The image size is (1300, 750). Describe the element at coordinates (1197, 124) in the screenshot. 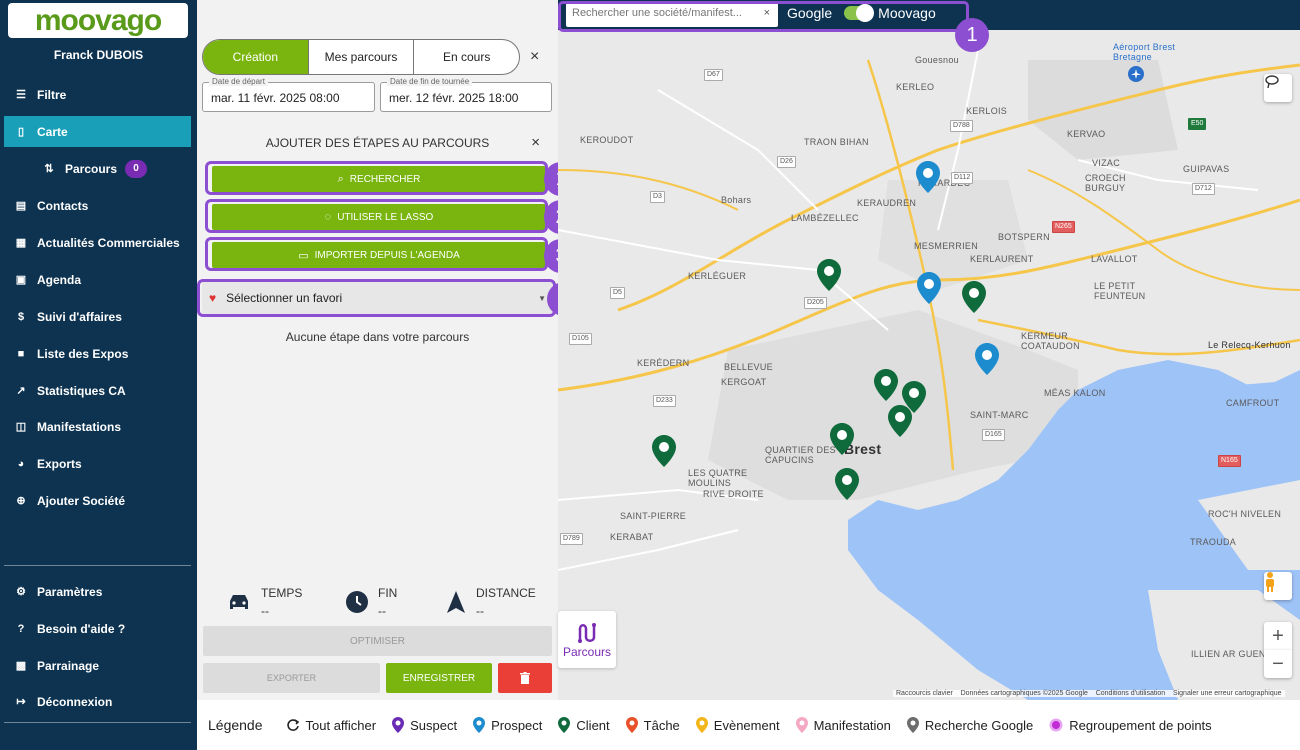

I see `road-shield: E50` at that location.